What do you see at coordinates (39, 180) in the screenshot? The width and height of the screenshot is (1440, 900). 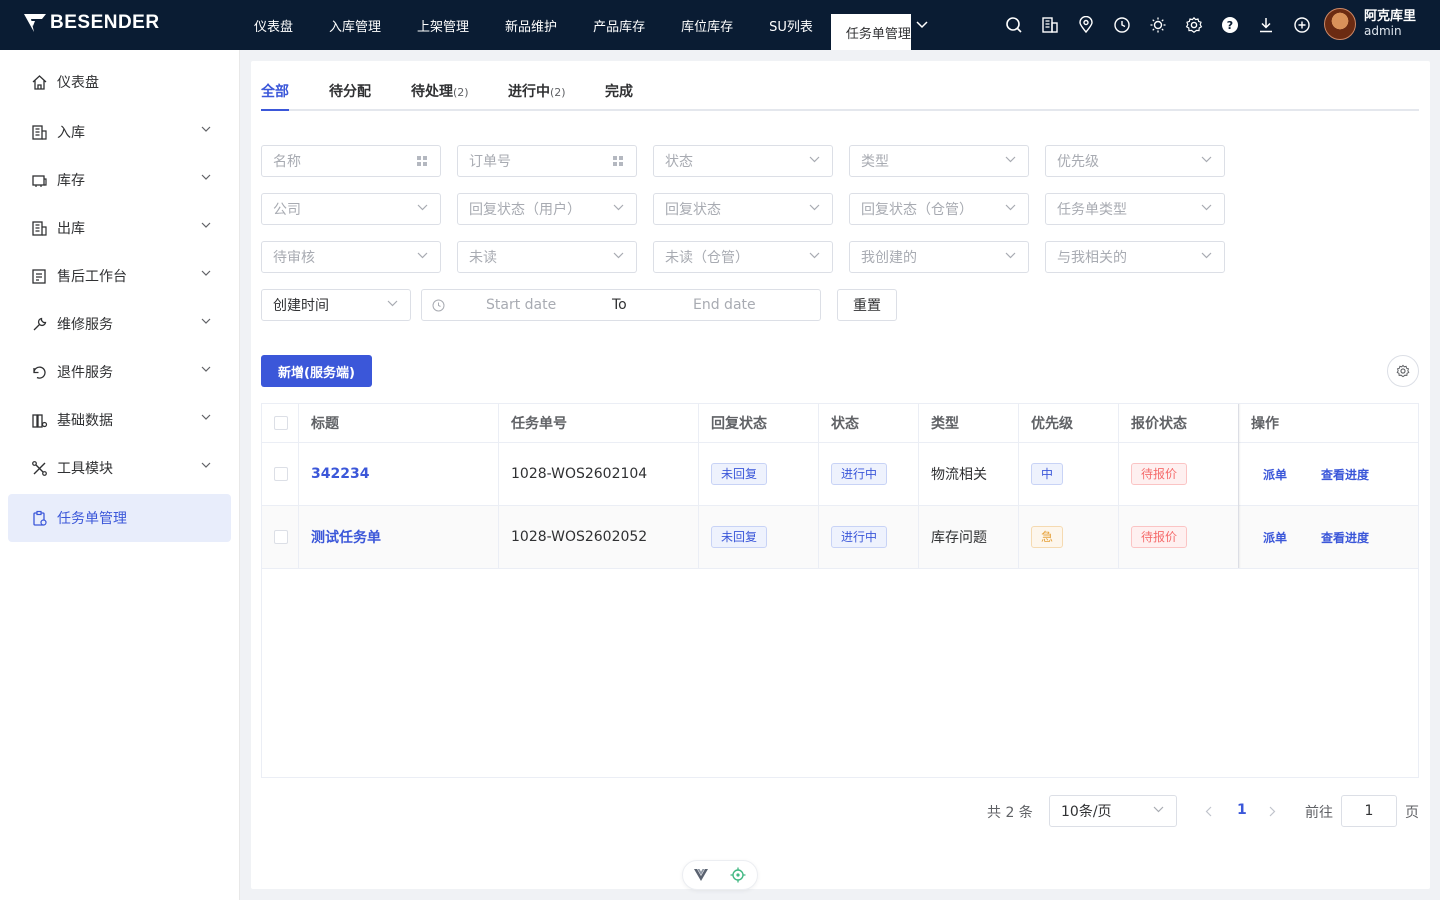 I see `inventory-icon` at bounding box center [39, 180].